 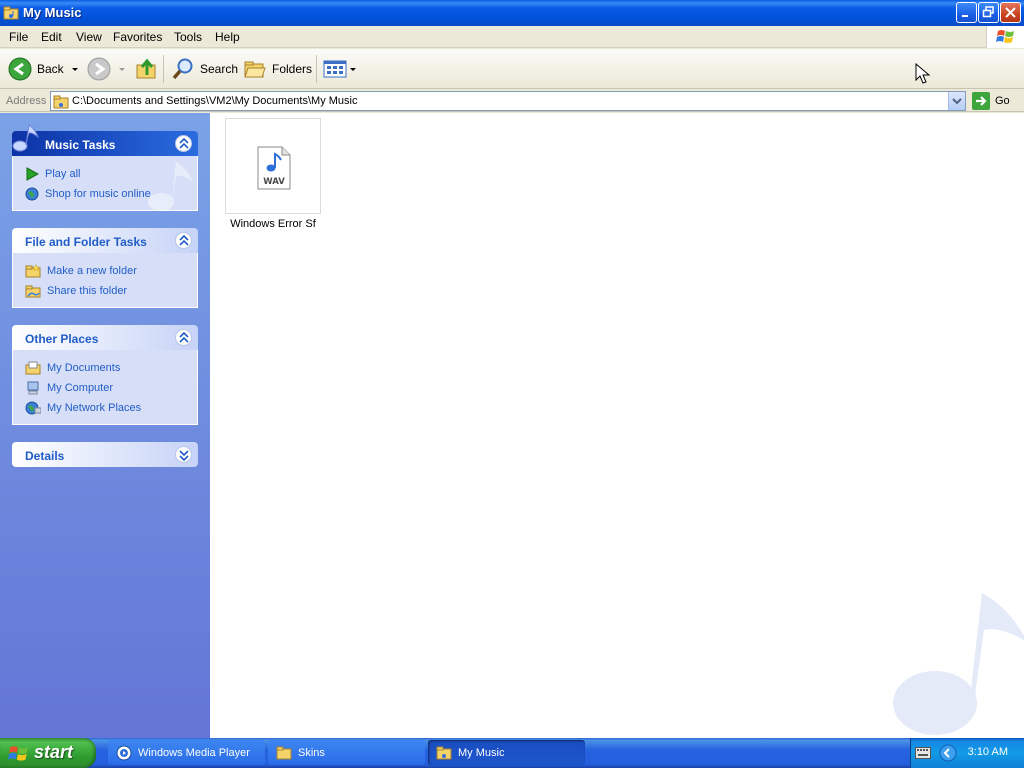 What do you see at coordinates (481, 752) in the screenshot?
I see `taskbar-button-label: My Music` at bounding box center [481, 752].